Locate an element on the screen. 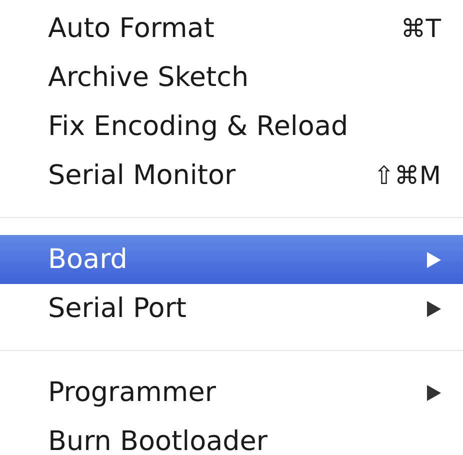  menu-item: Serial Port is located at coordinates (231, 308).